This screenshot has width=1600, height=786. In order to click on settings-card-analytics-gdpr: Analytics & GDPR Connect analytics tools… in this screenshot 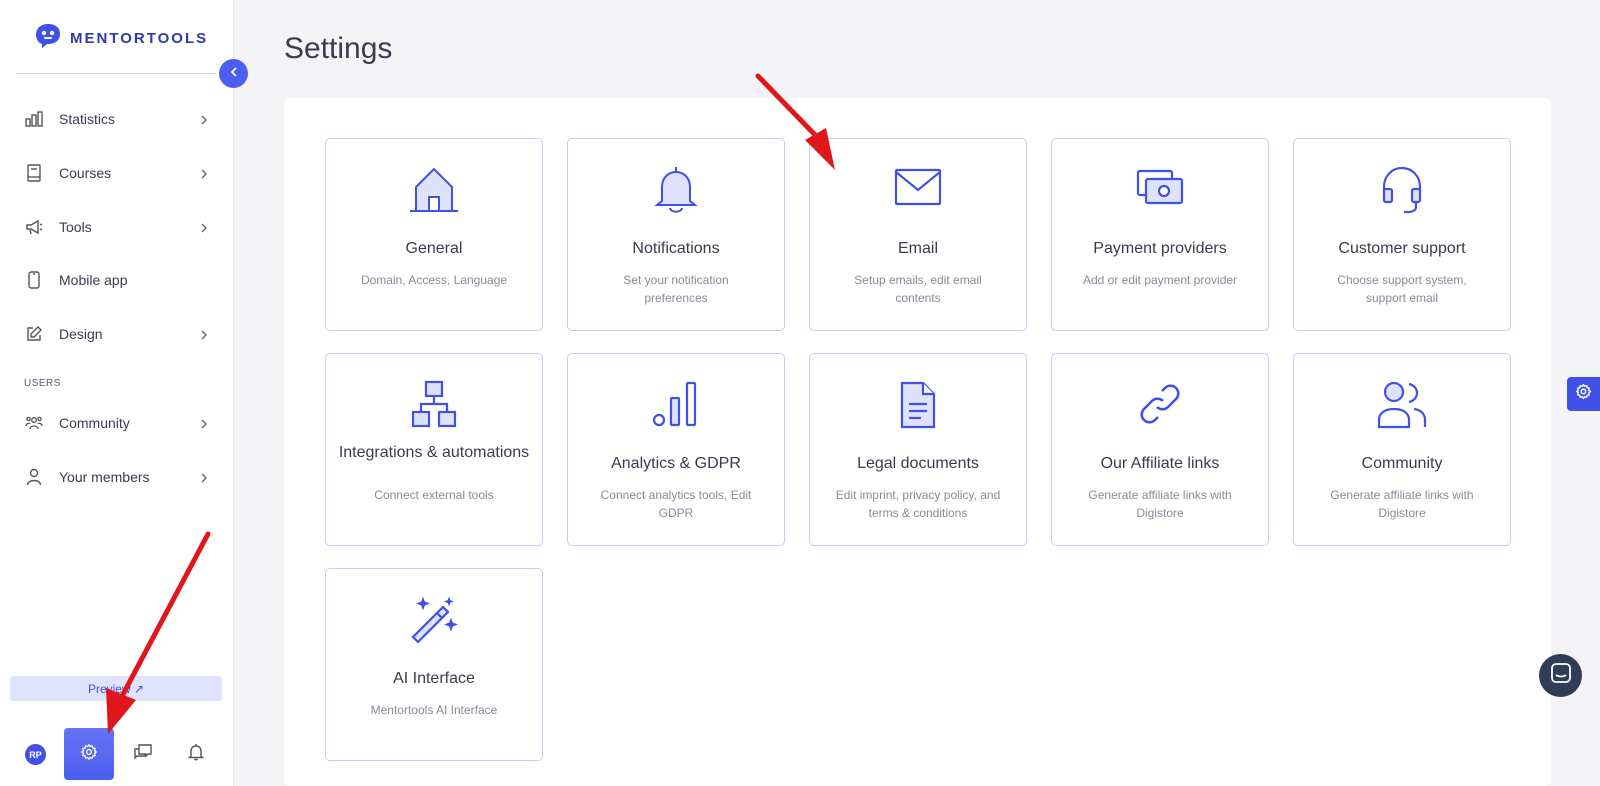, I will do `click(676, 449)`.